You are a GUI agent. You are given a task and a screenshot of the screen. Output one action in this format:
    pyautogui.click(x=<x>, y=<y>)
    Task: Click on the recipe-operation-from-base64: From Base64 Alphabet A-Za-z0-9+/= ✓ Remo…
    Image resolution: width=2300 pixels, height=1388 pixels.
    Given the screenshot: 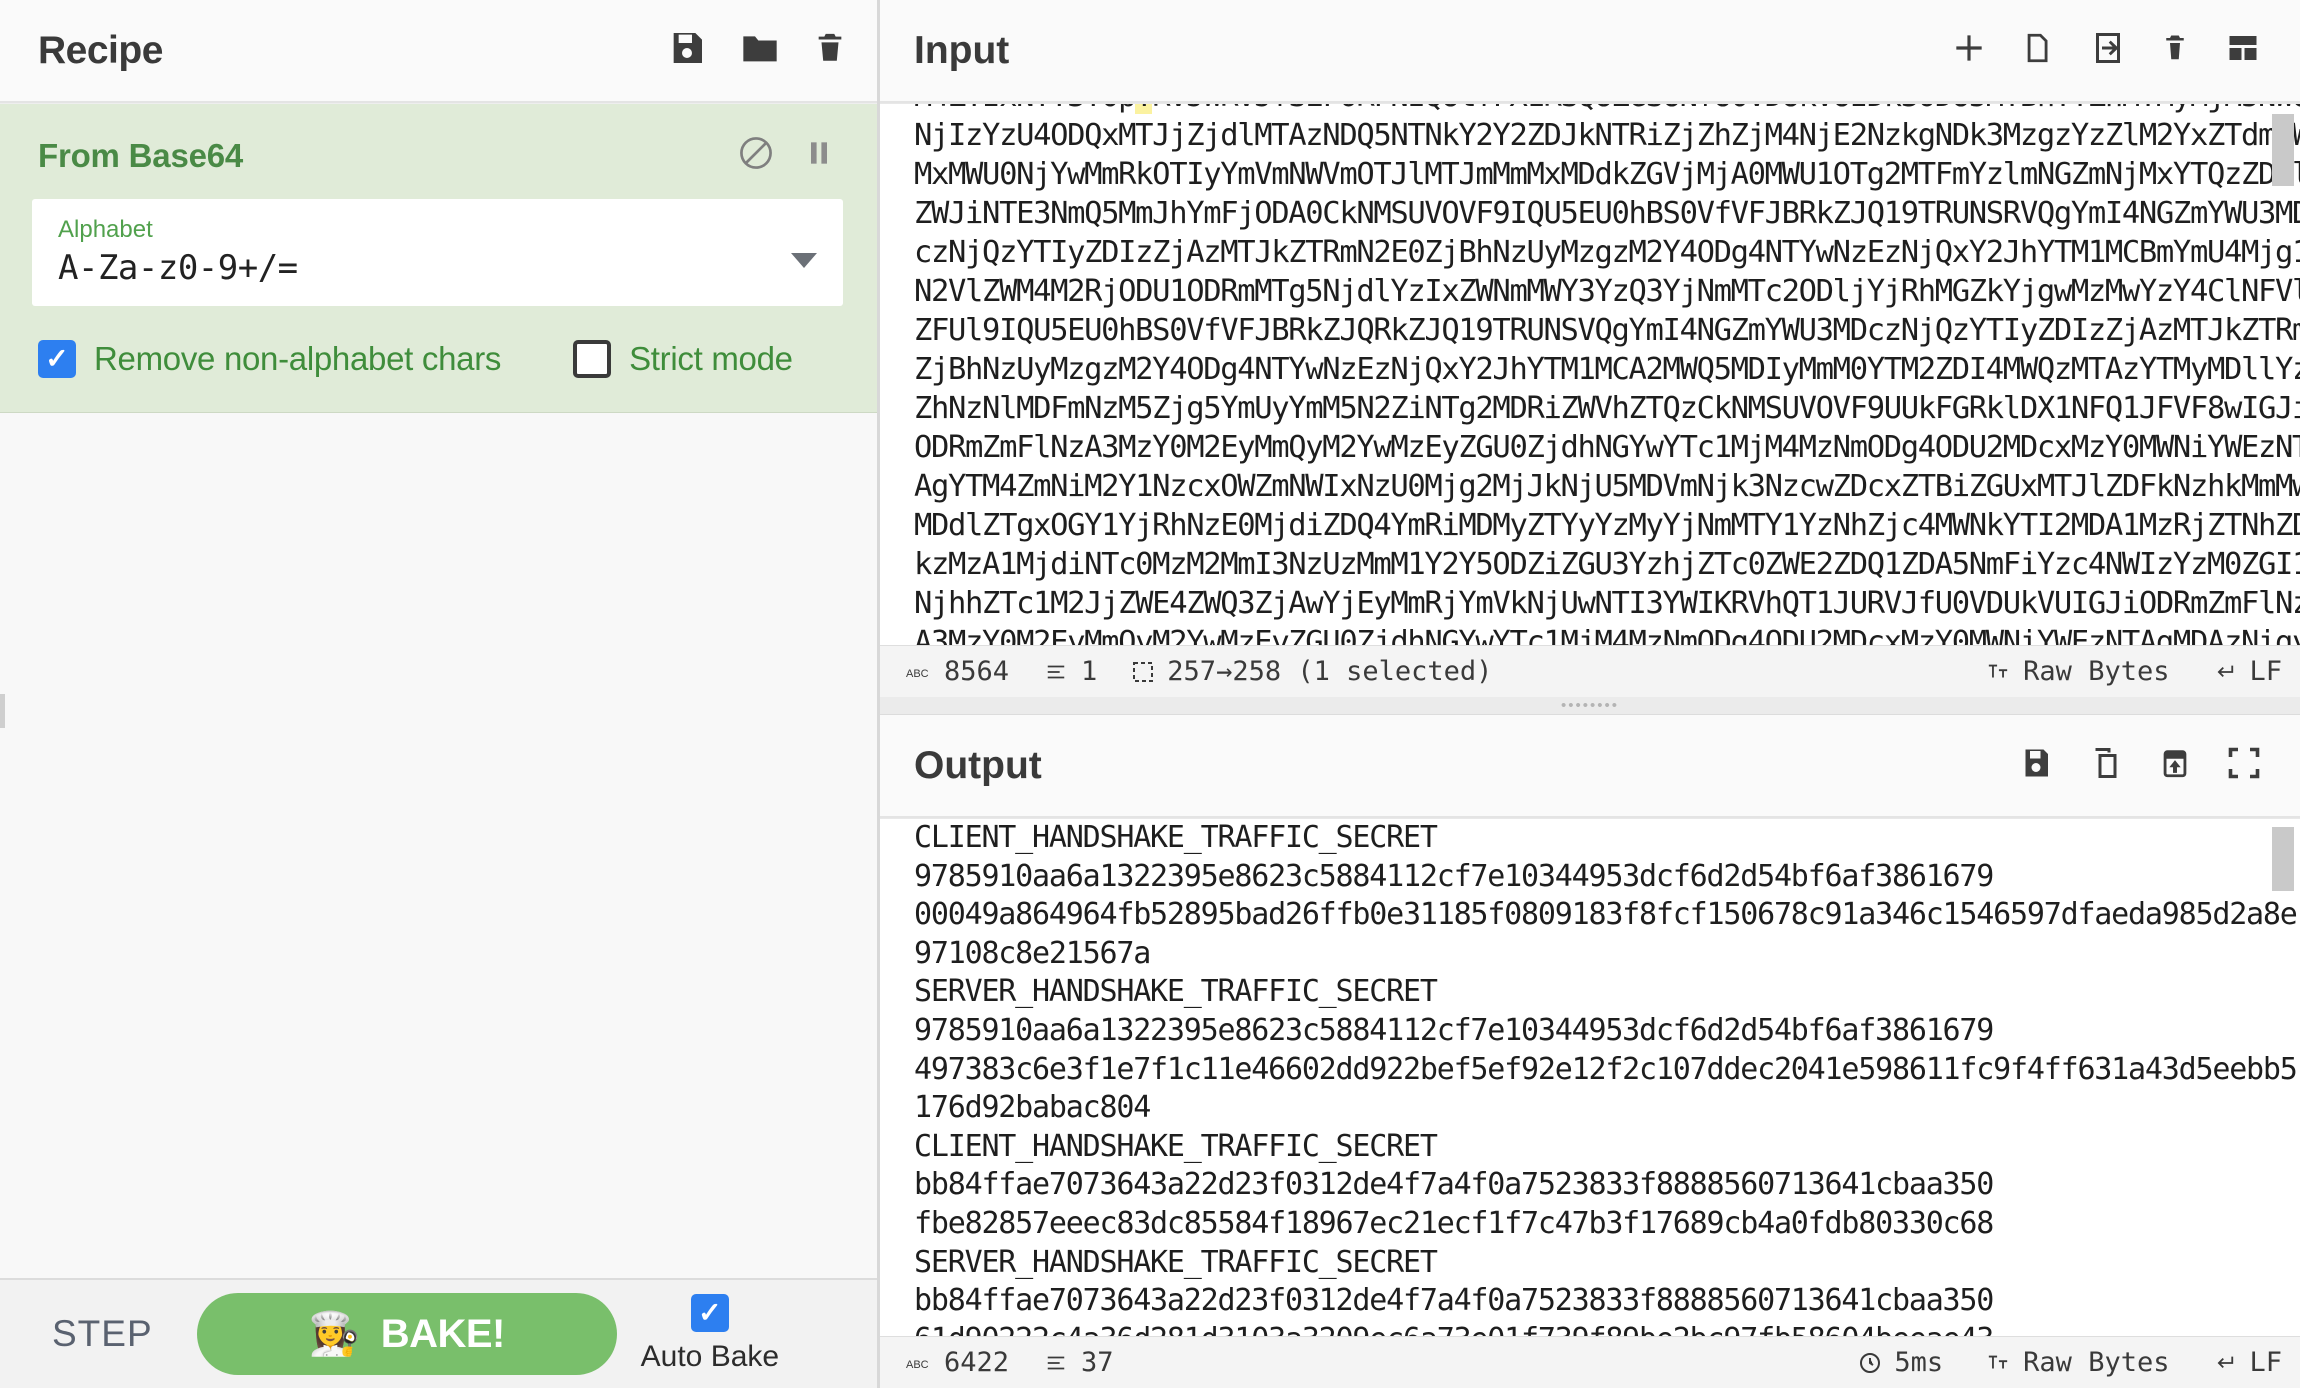 What is the action you would take?
    pyautogui.click(x=438, y=258)
    